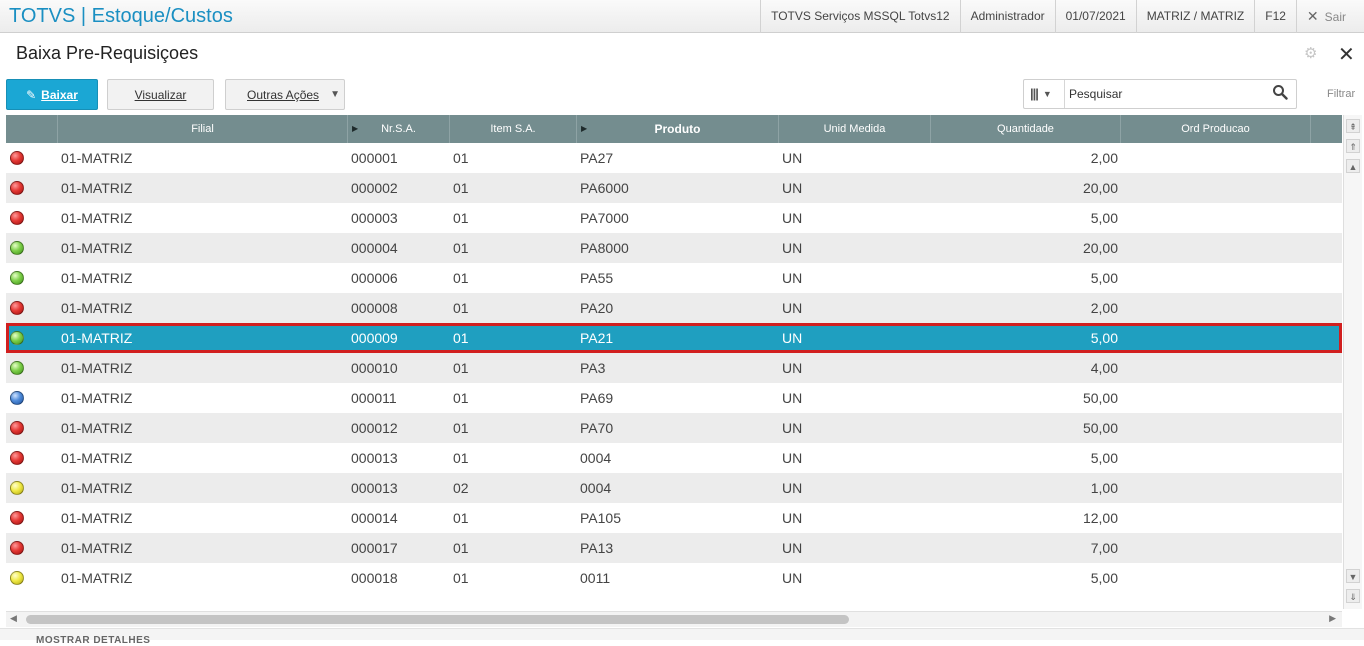 This screenshot has height=646, width=1364. I want to click on table-row: 01-MATRIZ 000010 01 PA3 UN 4,00, so click(674, 368).